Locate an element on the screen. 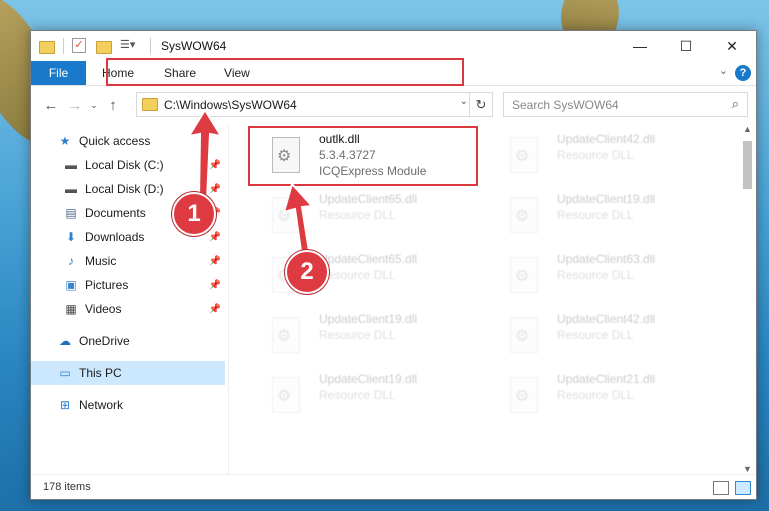 Image resolution: width=769 pixels, height=511 pixels. scroll-down-icon: ▼ is located at coordinates (747, 469).